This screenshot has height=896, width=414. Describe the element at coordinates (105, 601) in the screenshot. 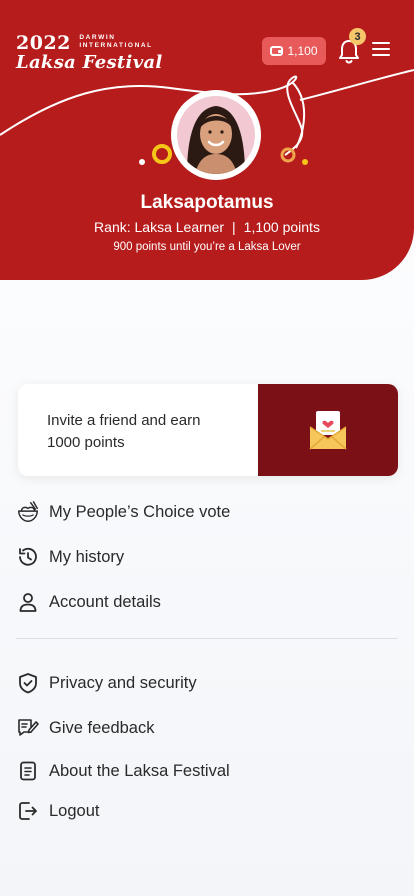

I see `menu-item-label: Account details` at that location.